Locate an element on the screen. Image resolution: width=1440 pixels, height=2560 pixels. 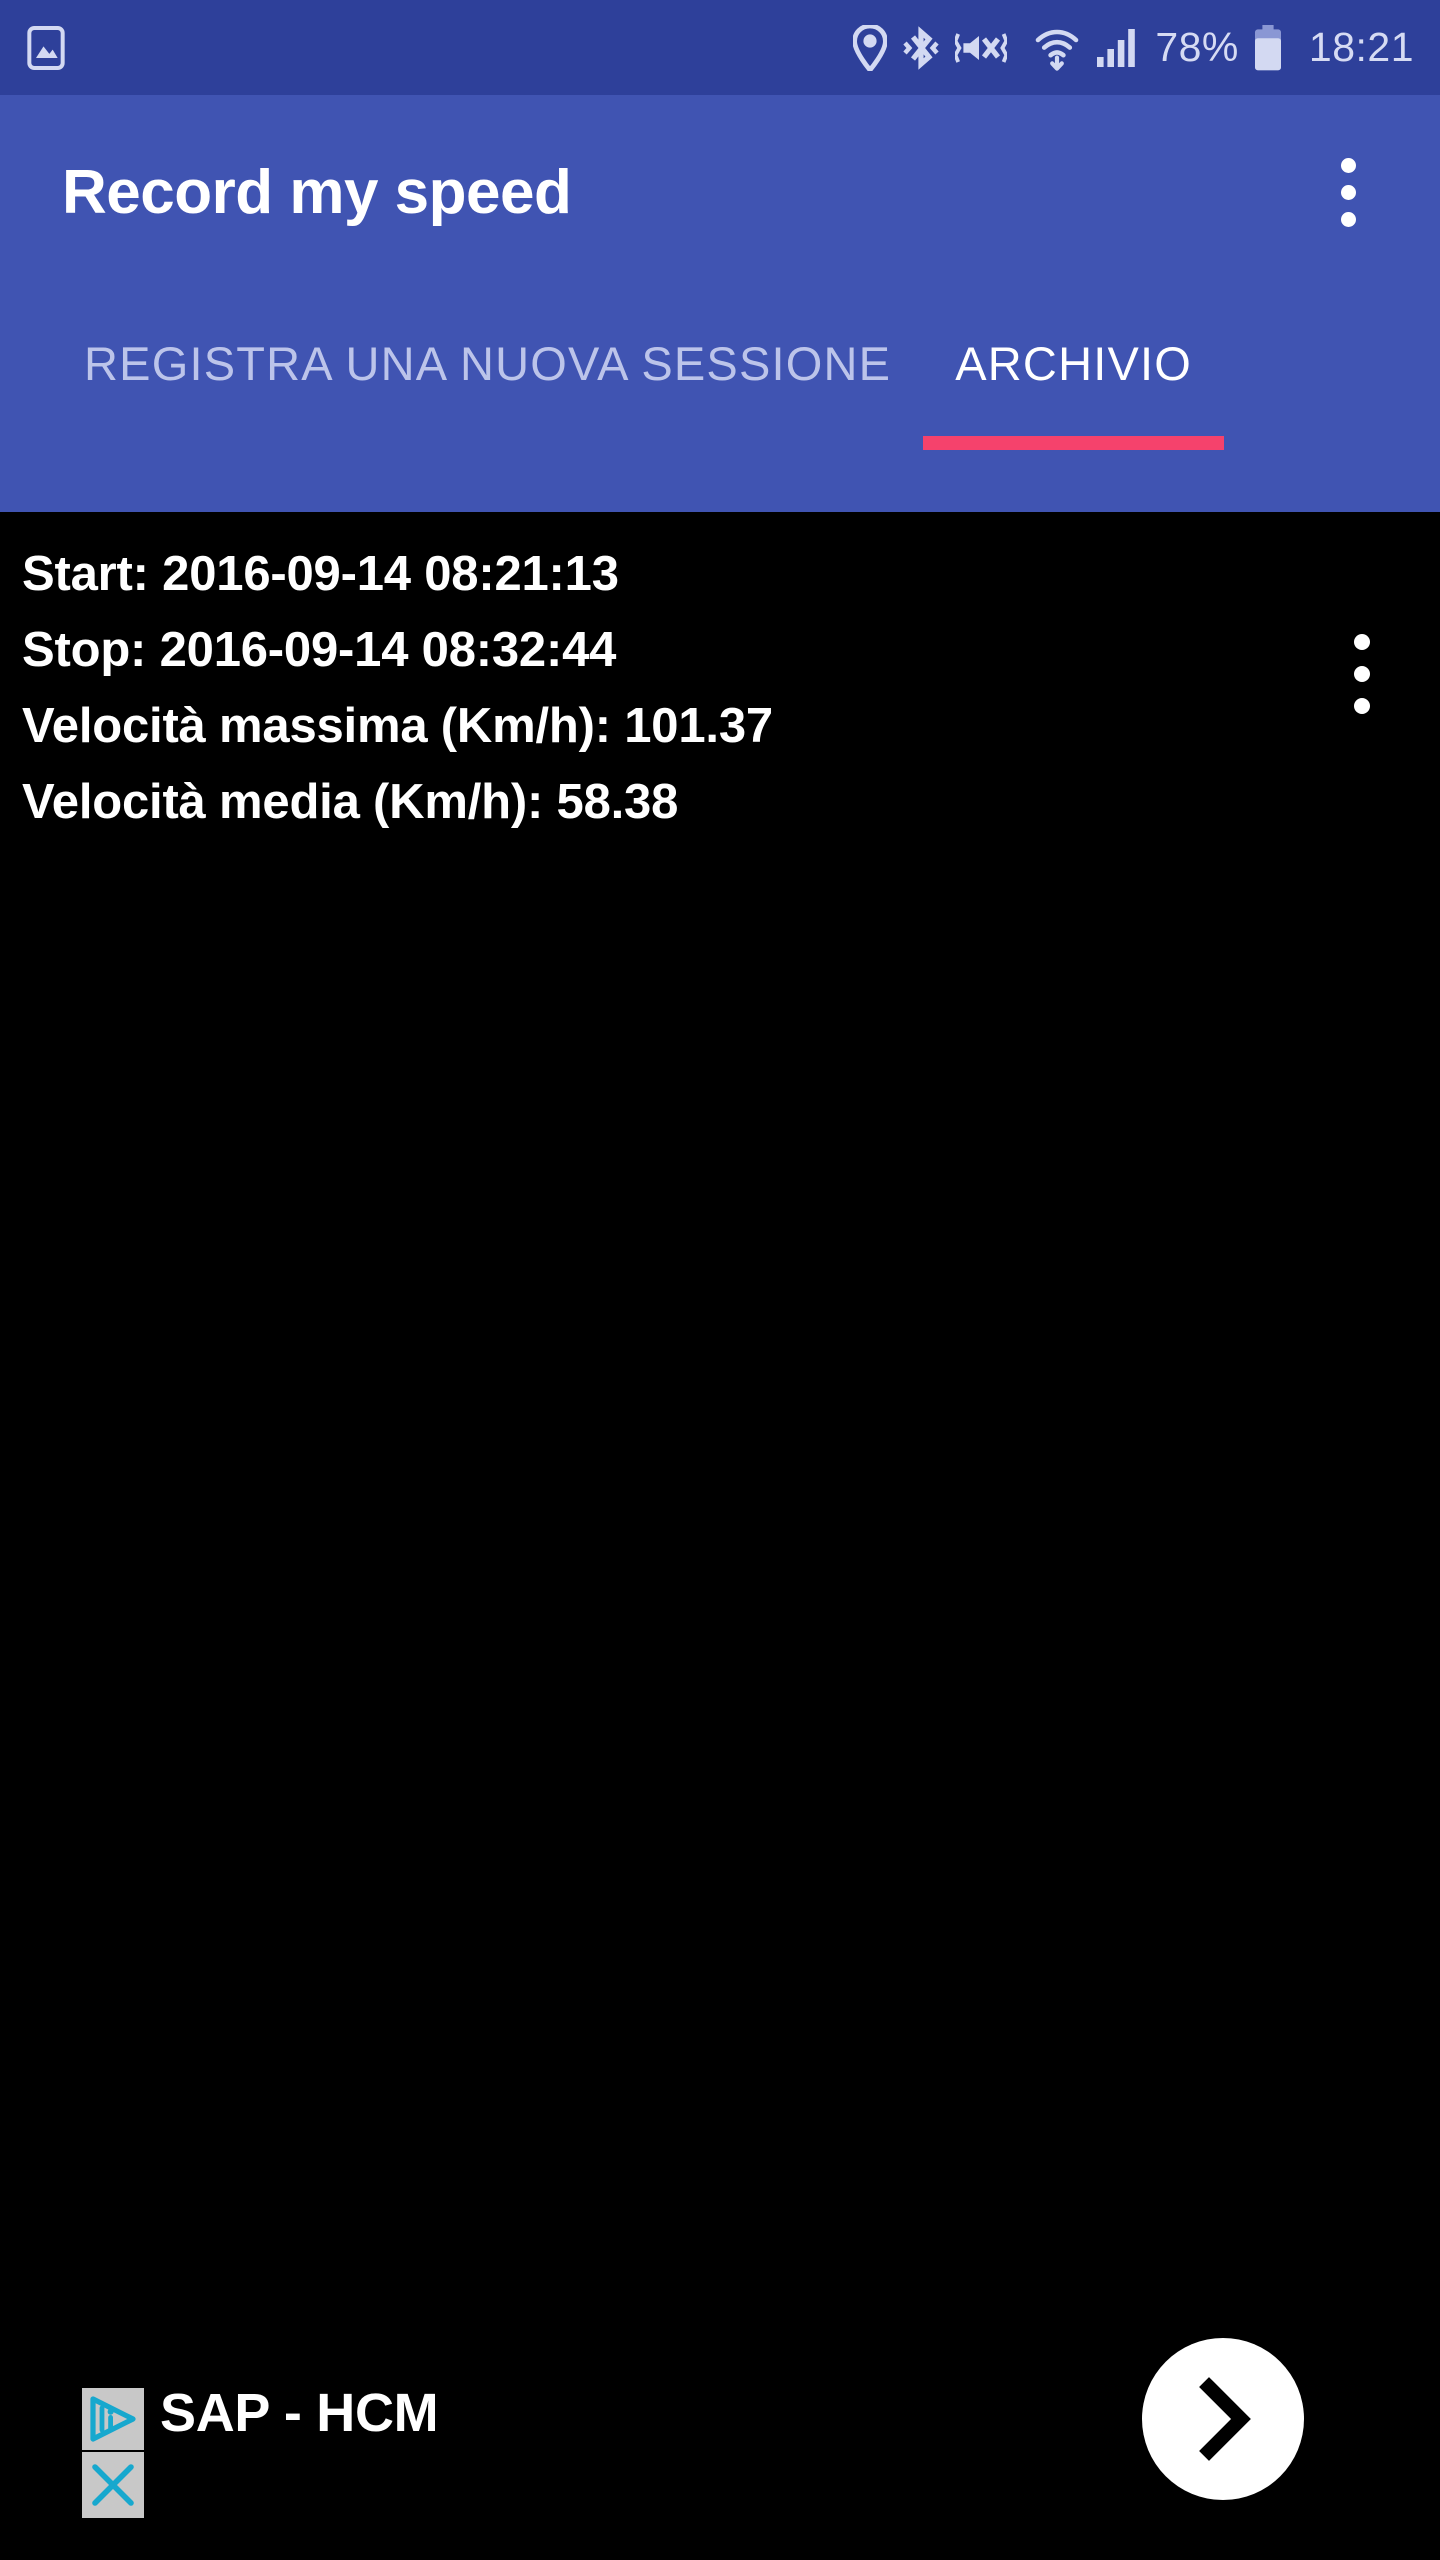
ad-next-button is located at coordinates (1223, 2419).